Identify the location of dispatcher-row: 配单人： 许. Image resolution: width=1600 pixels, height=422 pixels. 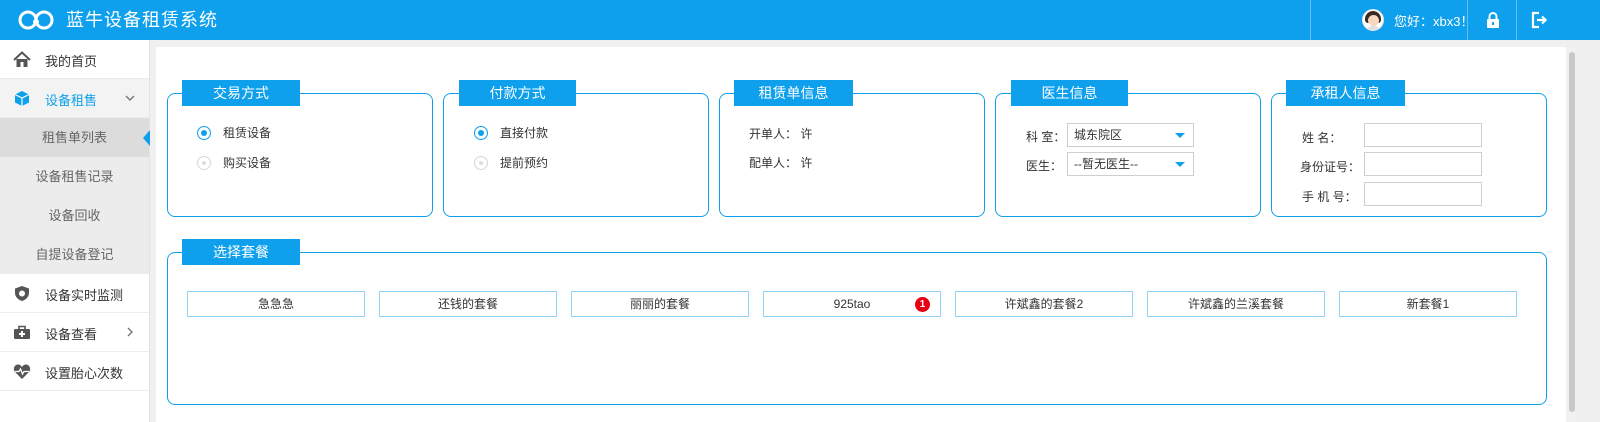
(780, 162).